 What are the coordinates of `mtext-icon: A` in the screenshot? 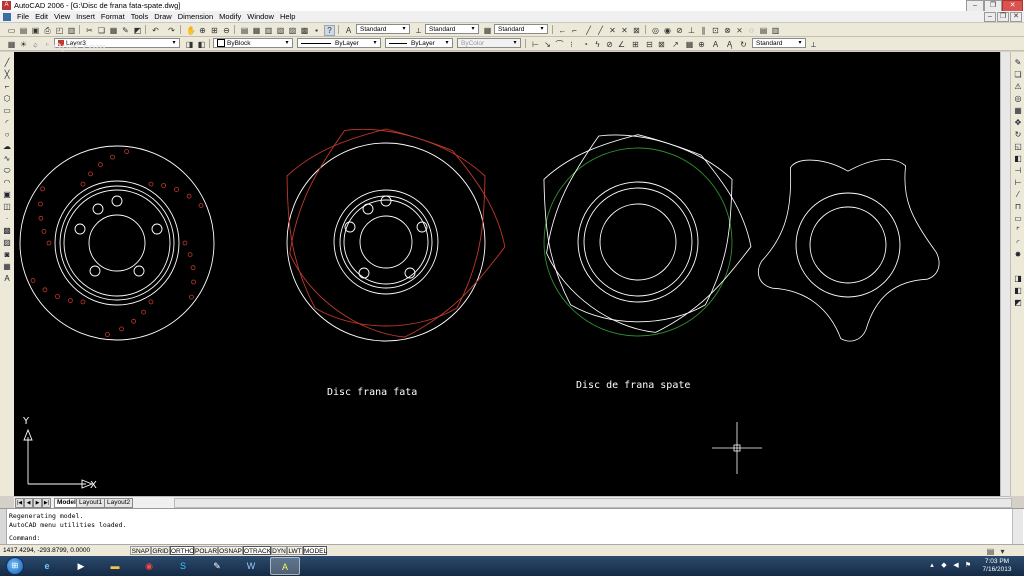 It's located at (7, 278).